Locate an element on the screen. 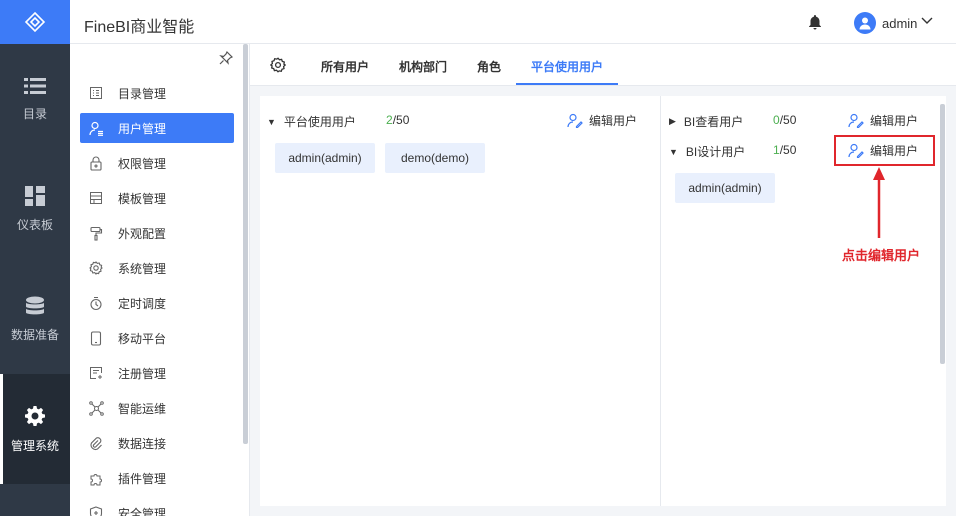  subnav-label: 系统管理 is located at coordinates (142, 268).